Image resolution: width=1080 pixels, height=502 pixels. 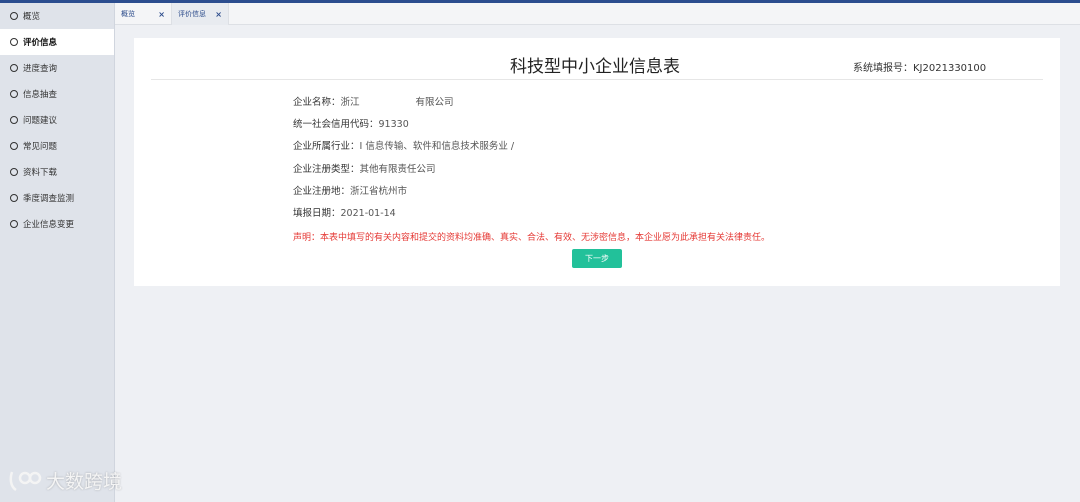 I want to click on sidebar-item-quarterly-survey: 季度调查监测, so click(x=57, y=198).